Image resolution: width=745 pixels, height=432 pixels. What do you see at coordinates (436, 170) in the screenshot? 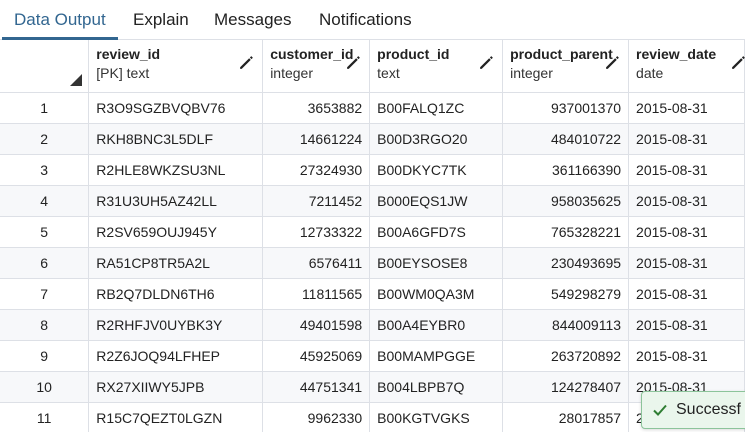
I see `cell-product-id: B00DKYC7TK` at bounding box center [436, 170].